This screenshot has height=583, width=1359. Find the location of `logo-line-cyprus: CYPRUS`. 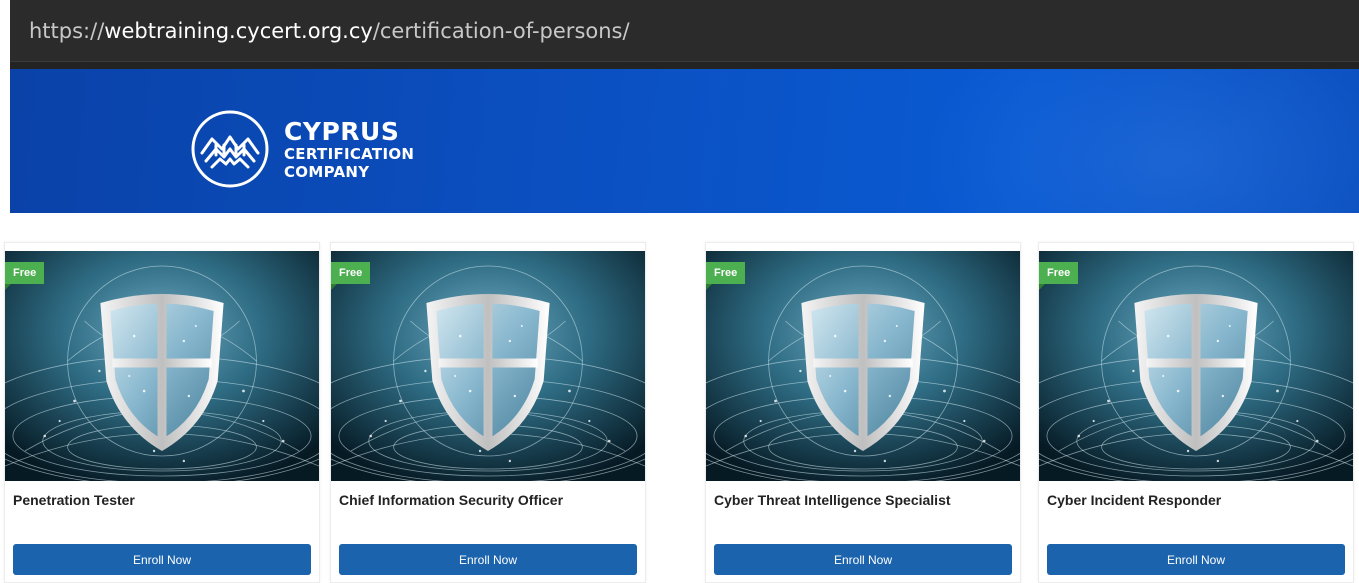

logo-line-cyprus: CYPRUS is located at coordinates (342, 131).